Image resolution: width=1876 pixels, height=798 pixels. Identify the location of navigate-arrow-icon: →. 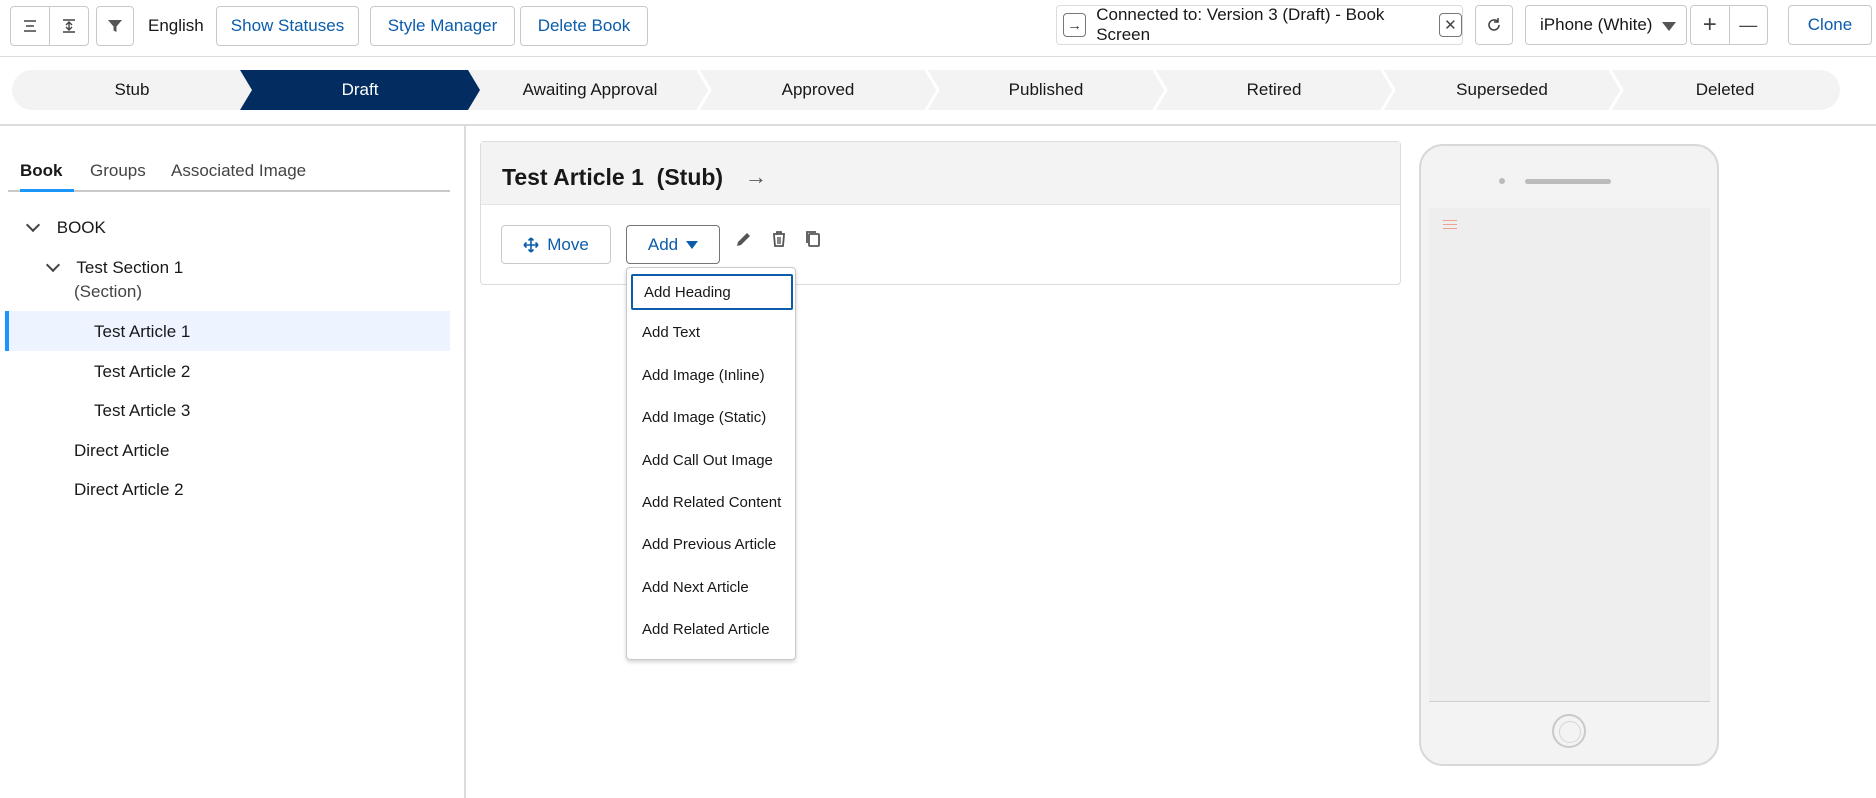
(756, 177).